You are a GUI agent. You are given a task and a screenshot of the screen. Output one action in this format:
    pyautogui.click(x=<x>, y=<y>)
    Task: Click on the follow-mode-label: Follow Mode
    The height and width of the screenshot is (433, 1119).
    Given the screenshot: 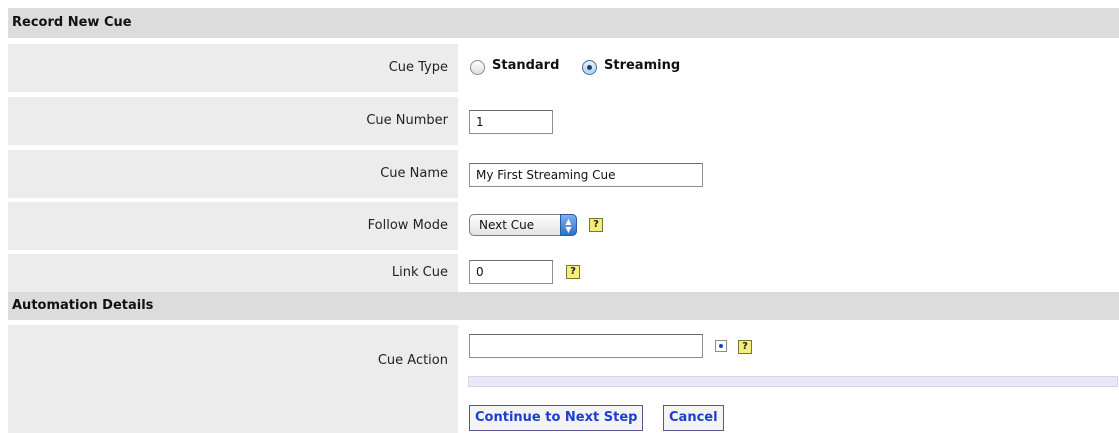 What is the action you would take?
    pyautogui.click(x=233, y=226)
    